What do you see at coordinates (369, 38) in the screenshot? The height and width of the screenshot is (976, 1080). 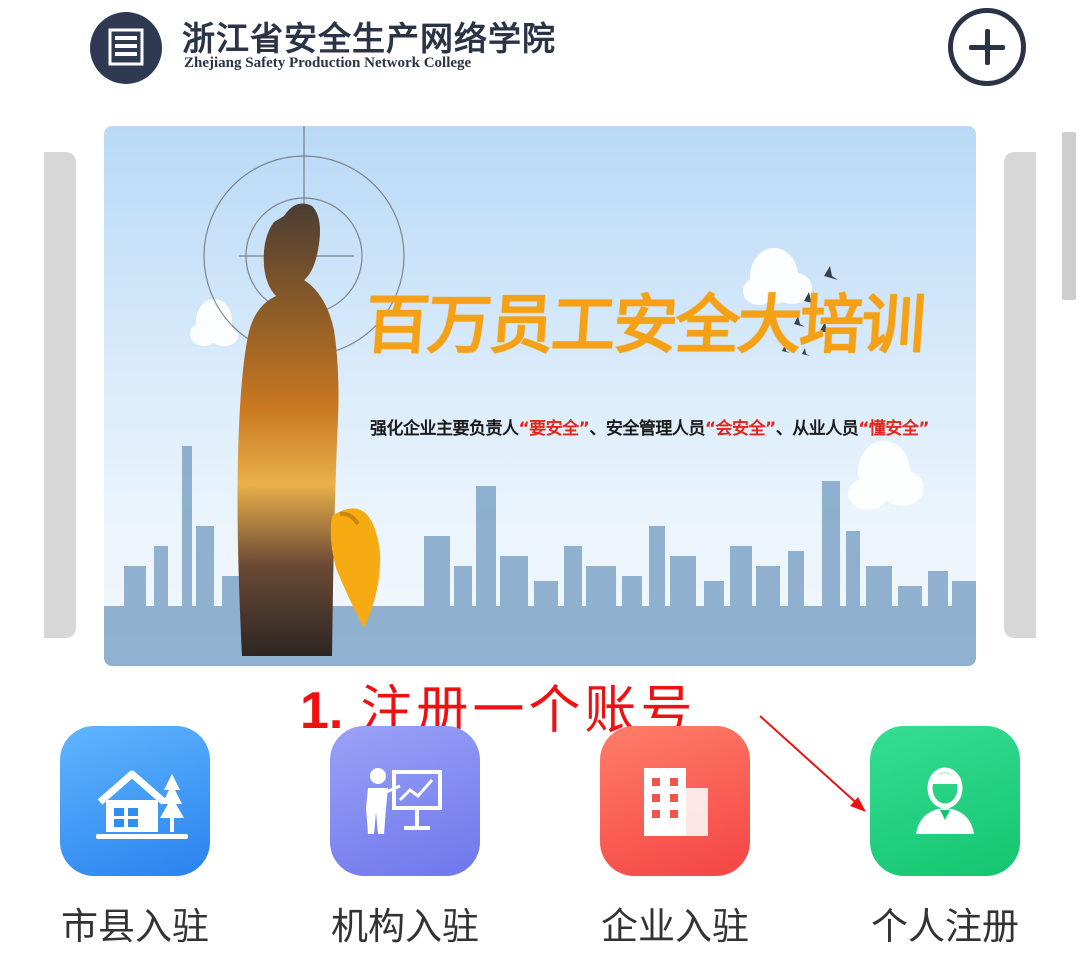 I see `site-title: 浙江省安全生产网络学院` at bounding box center [369, 38].